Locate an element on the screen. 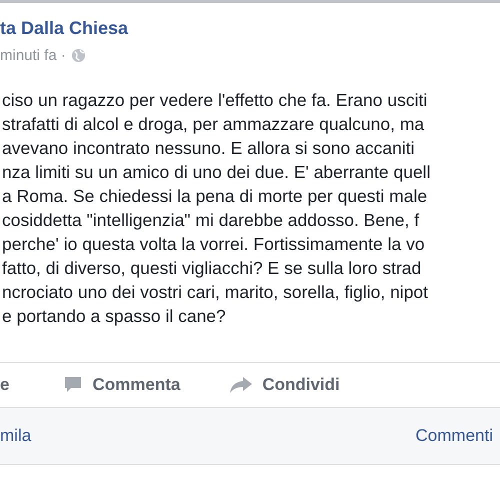 This screenshot has height=500, width=500. share-button: Condividi is located at coordinates (285, 385).